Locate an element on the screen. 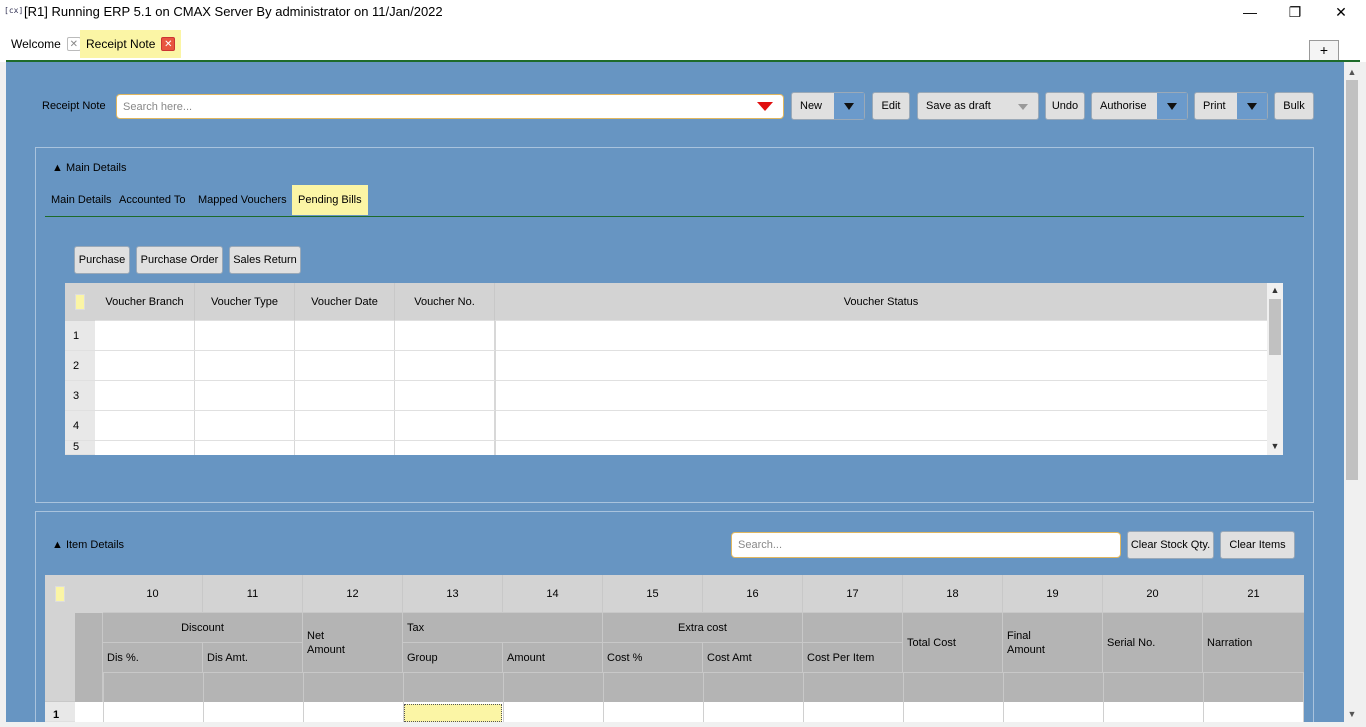  col-number: 17 is located at coordinates (853, 594).